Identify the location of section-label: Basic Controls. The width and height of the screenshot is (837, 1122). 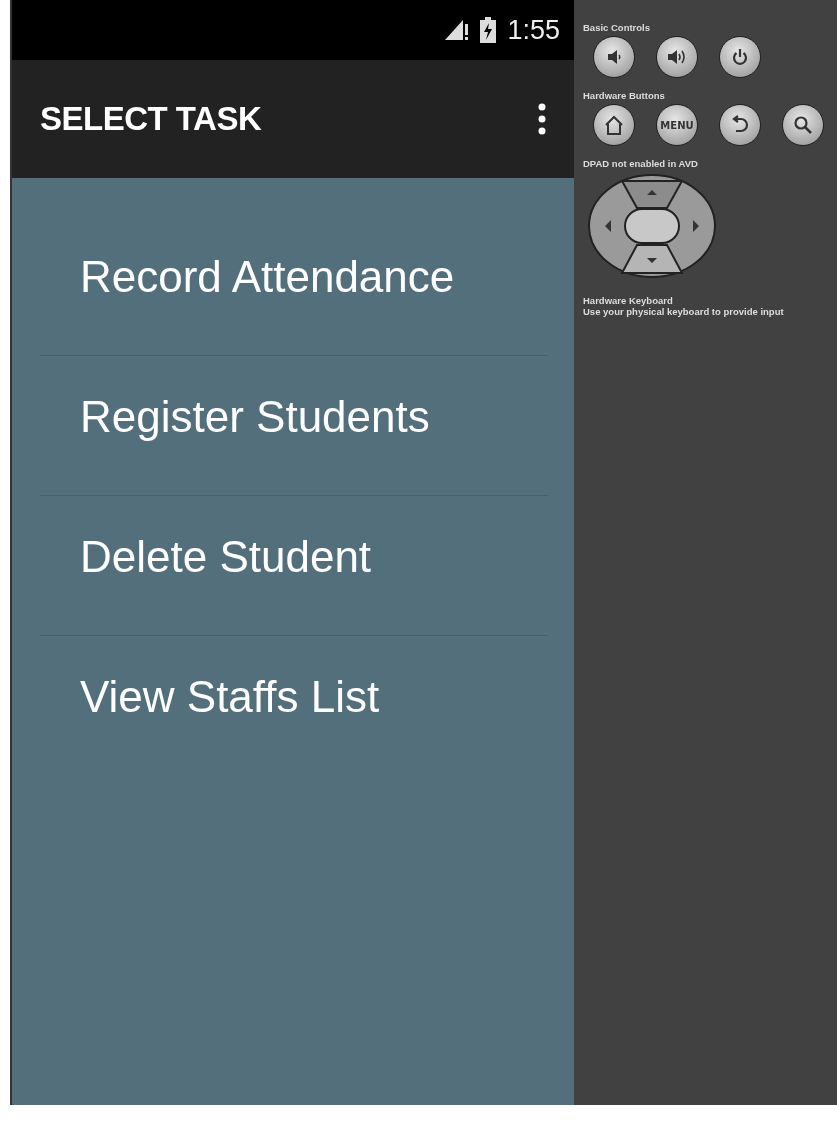
(617, 27).